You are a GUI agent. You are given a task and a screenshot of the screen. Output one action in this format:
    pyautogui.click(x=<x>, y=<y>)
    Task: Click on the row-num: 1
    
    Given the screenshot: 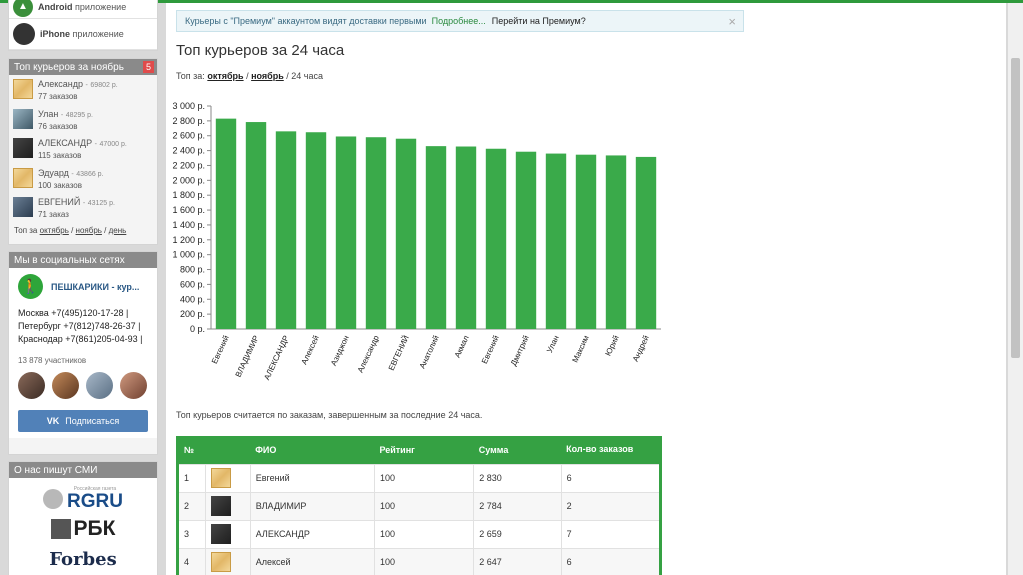 What is the action you would take?
    pyautogui.click(x=191, y=478)
    